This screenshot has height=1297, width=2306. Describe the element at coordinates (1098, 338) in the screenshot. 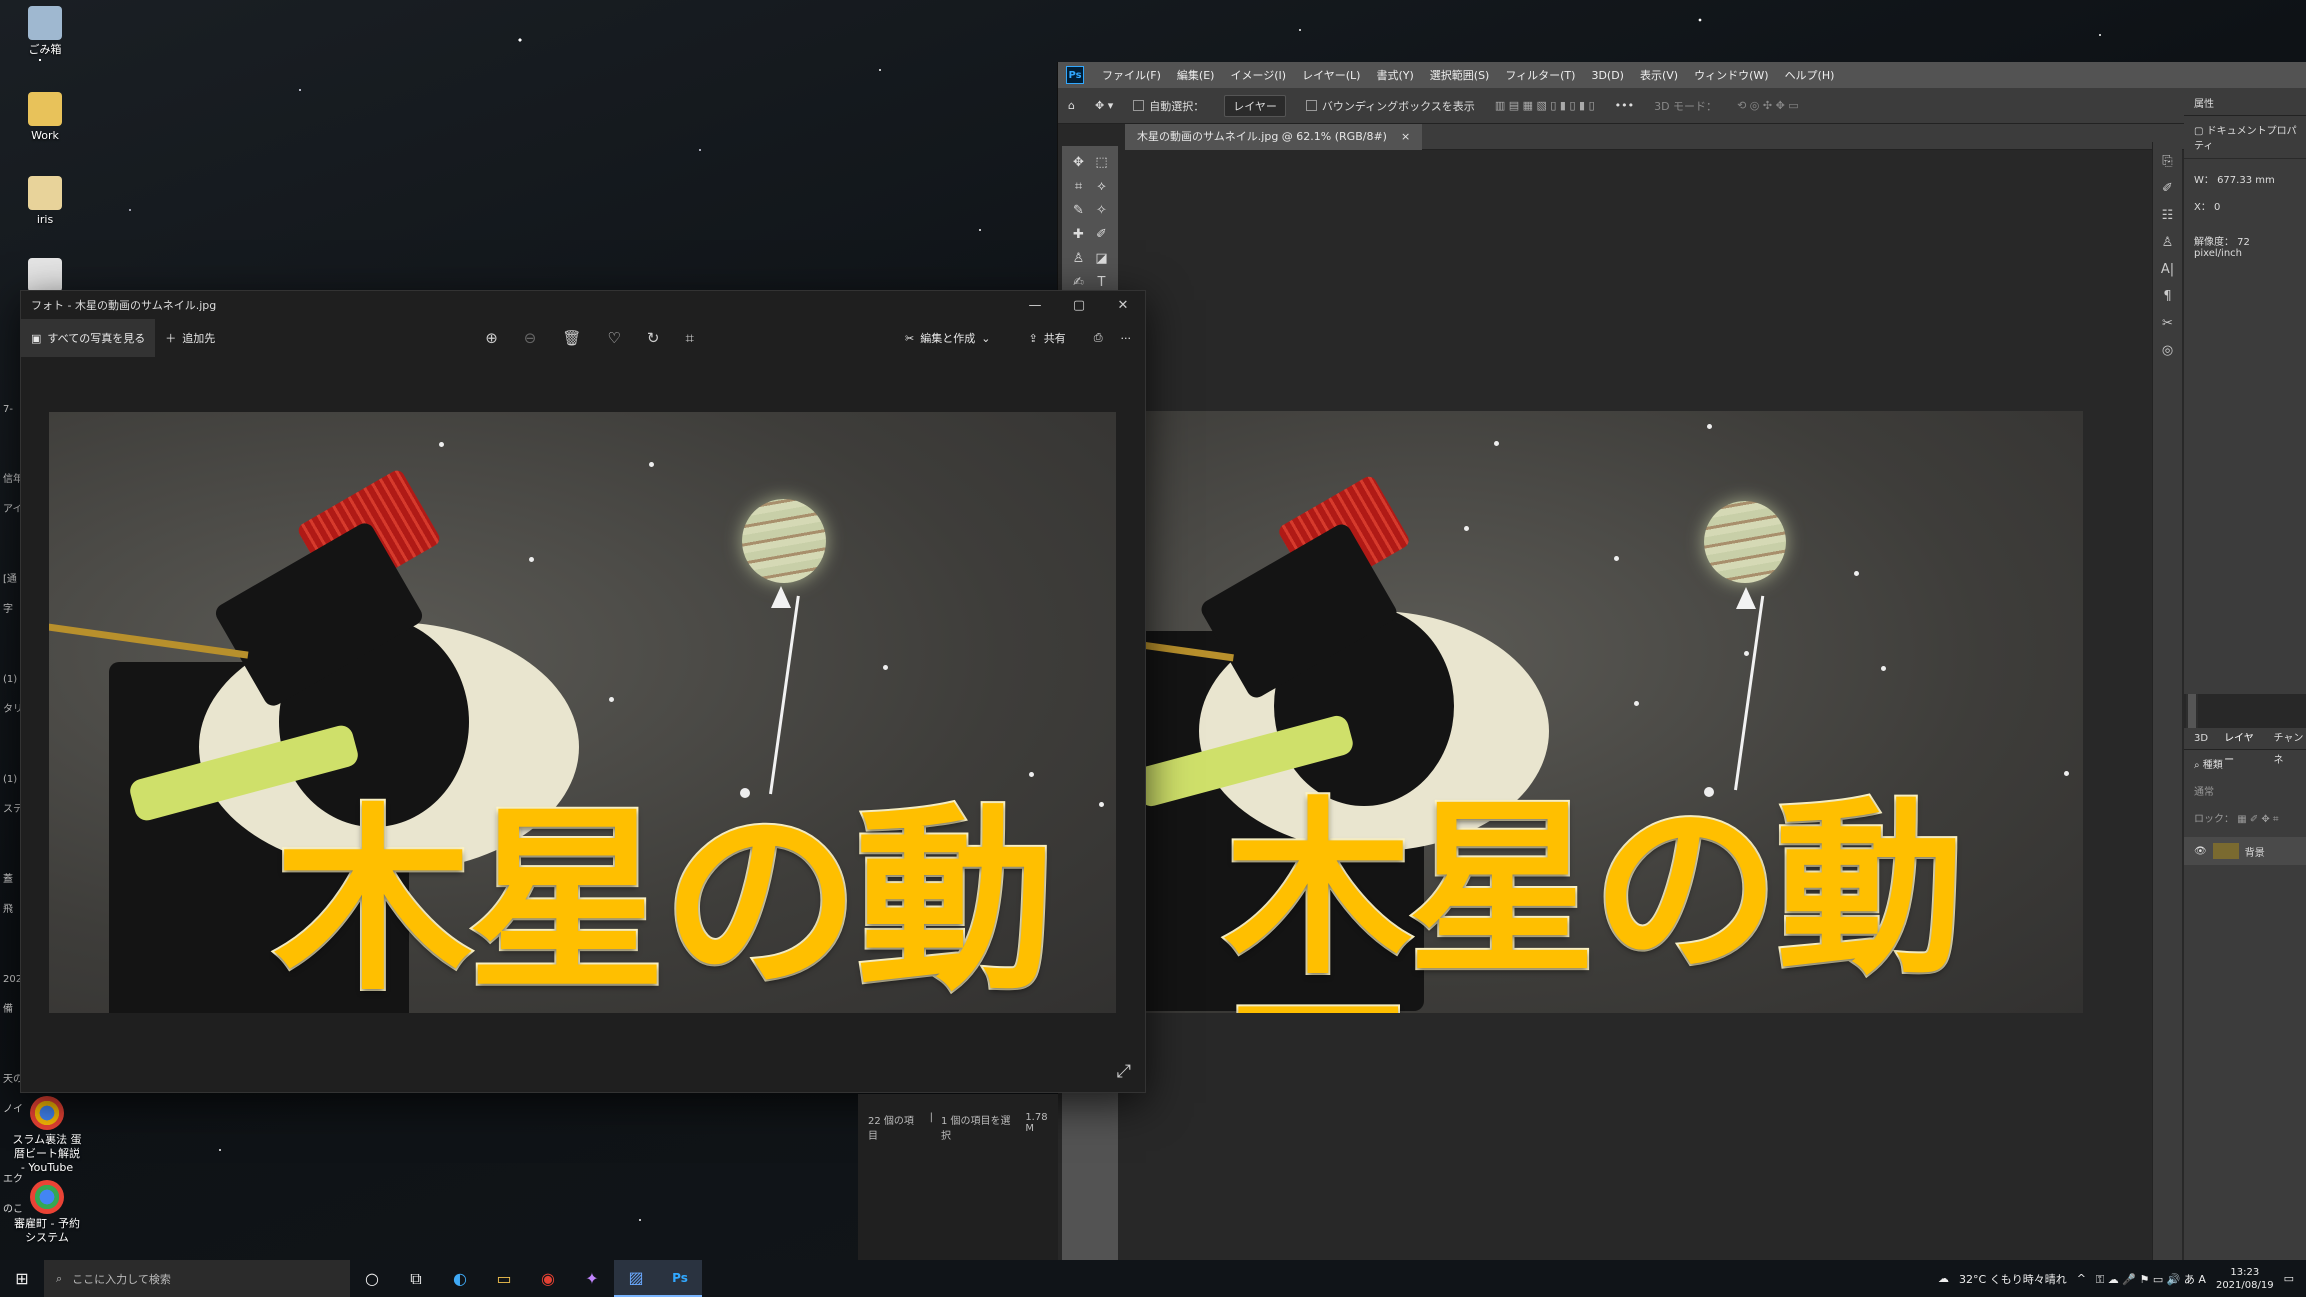

I see `print-icon: ⎙` at that location.